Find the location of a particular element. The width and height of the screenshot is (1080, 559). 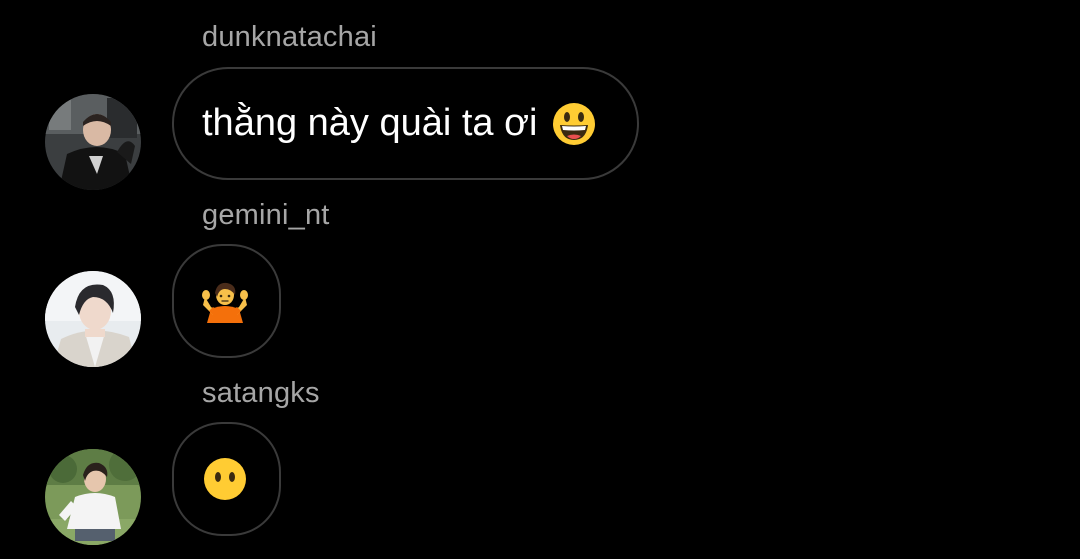

message-username: satangks is located at coordinates (261, 393).